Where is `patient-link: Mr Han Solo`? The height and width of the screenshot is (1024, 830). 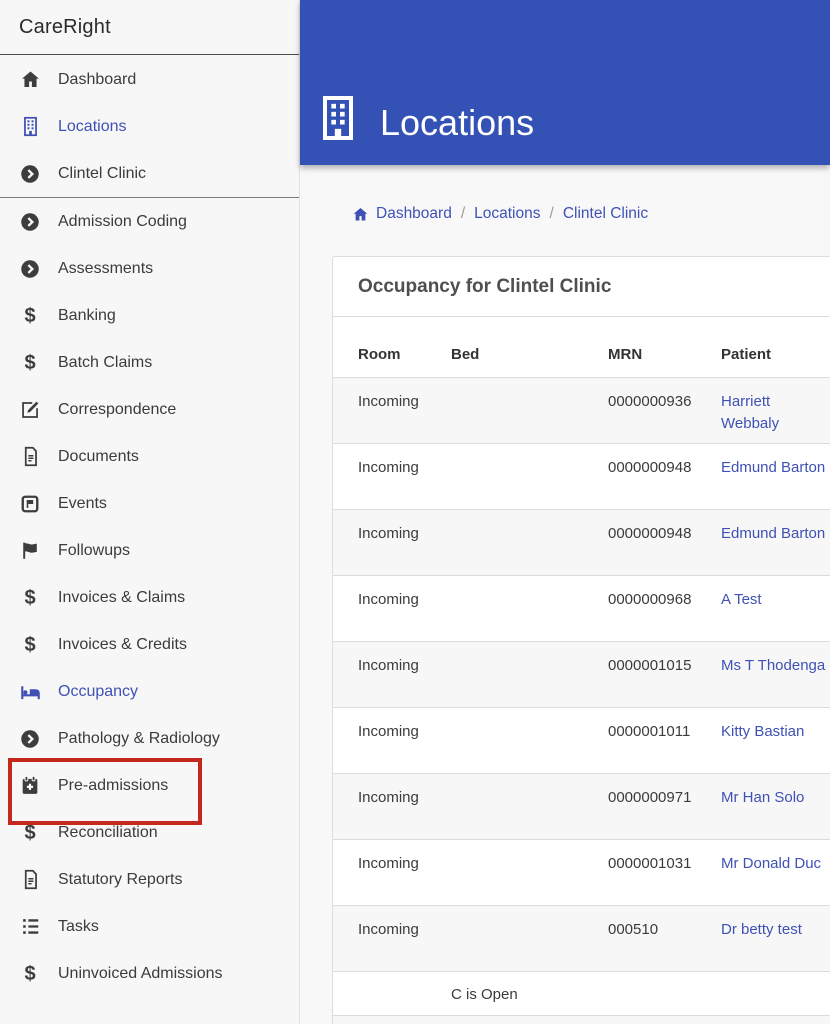
patient-link: Mr Han Solo is located at coordinates (762, 797).